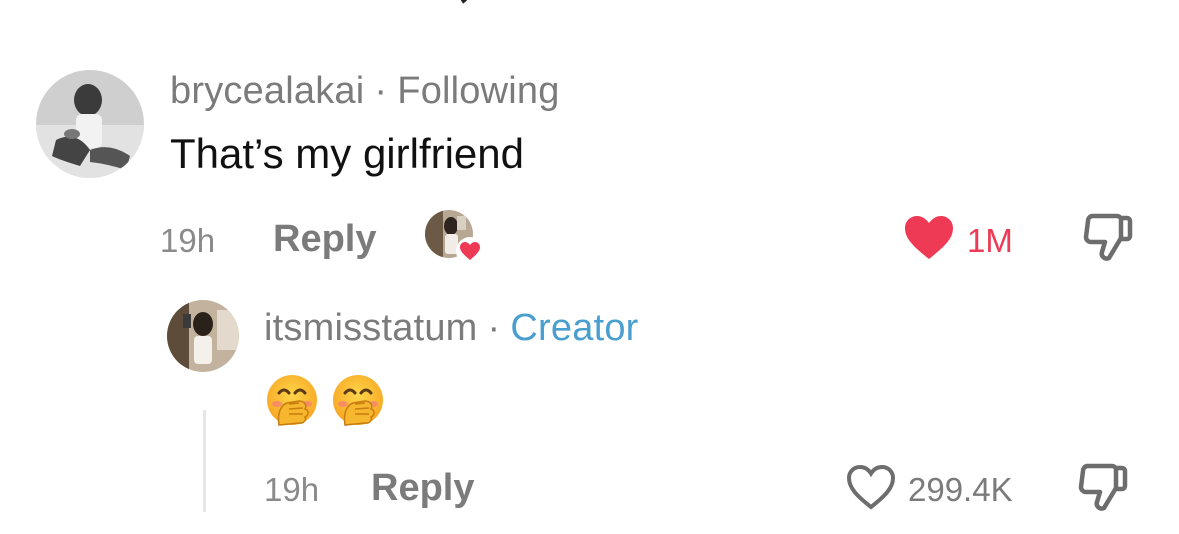 This screenshot has height=534, width=1179. What do you see at coordinates (371, 328) in the screenshot?
I see `reply-author-username: itsmisstatum` at bounding box center [371, 328].